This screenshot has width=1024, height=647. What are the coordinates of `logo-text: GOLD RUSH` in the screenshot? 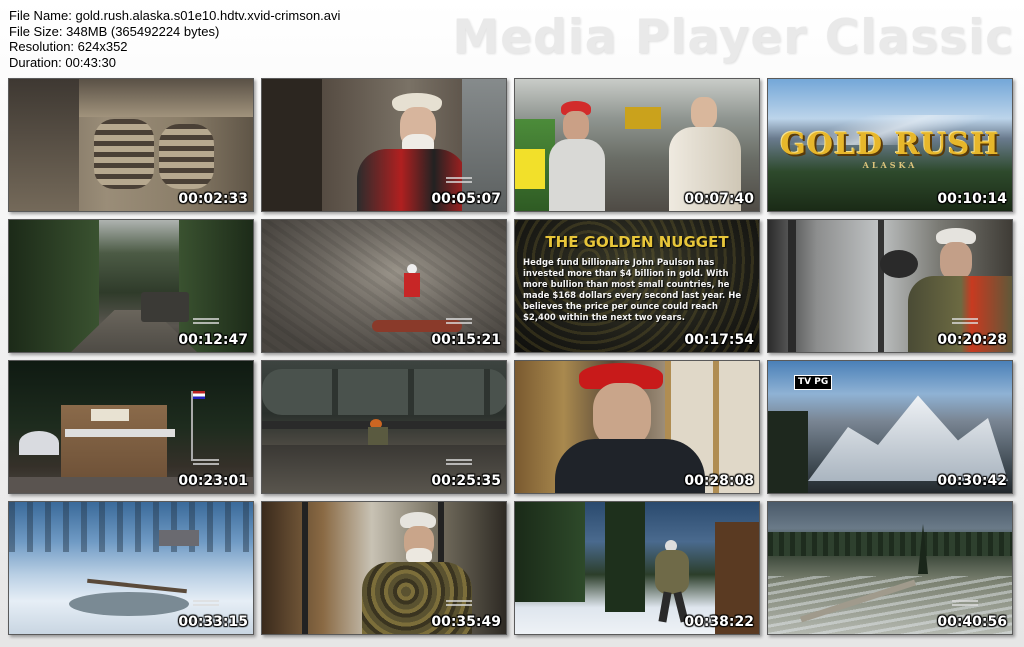 It's located at (890, 144).